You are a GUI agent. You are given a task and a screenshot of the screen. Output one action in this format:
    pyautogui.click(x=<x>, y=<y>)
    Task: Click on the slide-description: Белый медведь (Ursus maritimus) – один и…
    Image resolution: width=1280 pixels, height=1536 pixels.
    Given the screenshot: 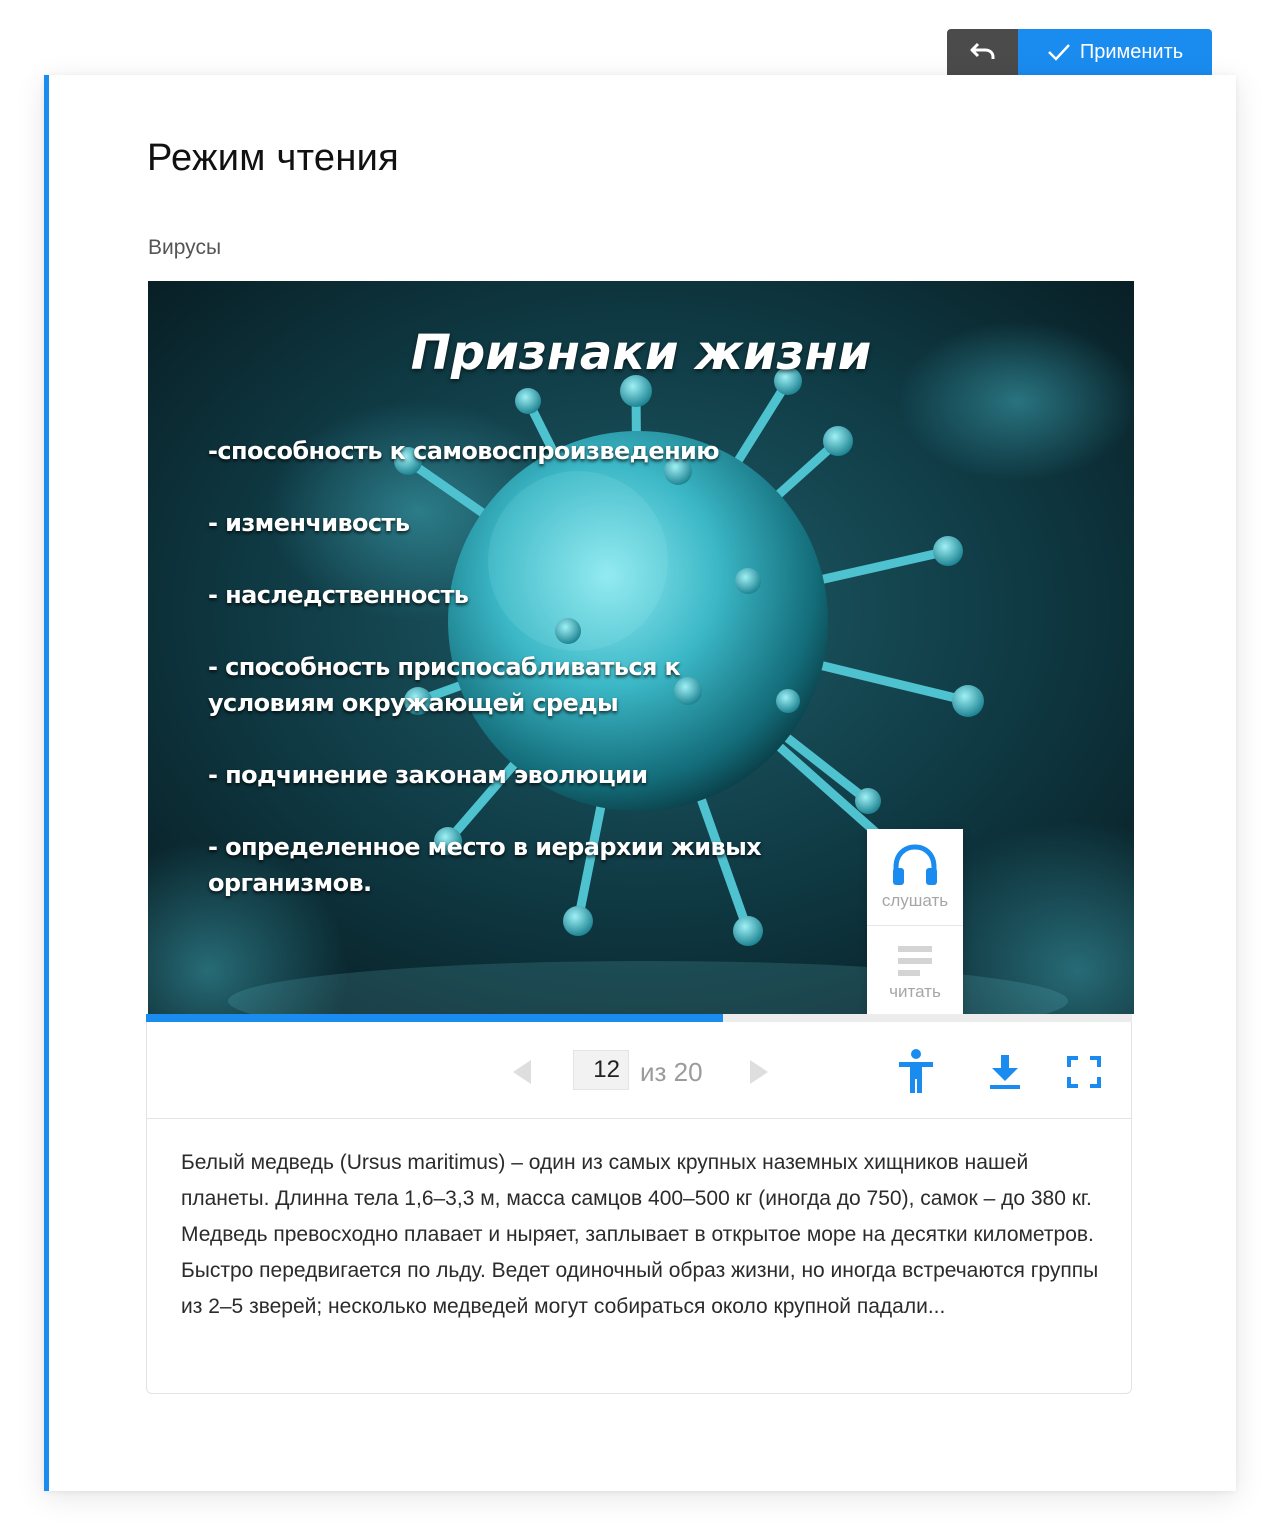 What is the action you would take?
    pyautogui.click(x=639, y=1256)
    